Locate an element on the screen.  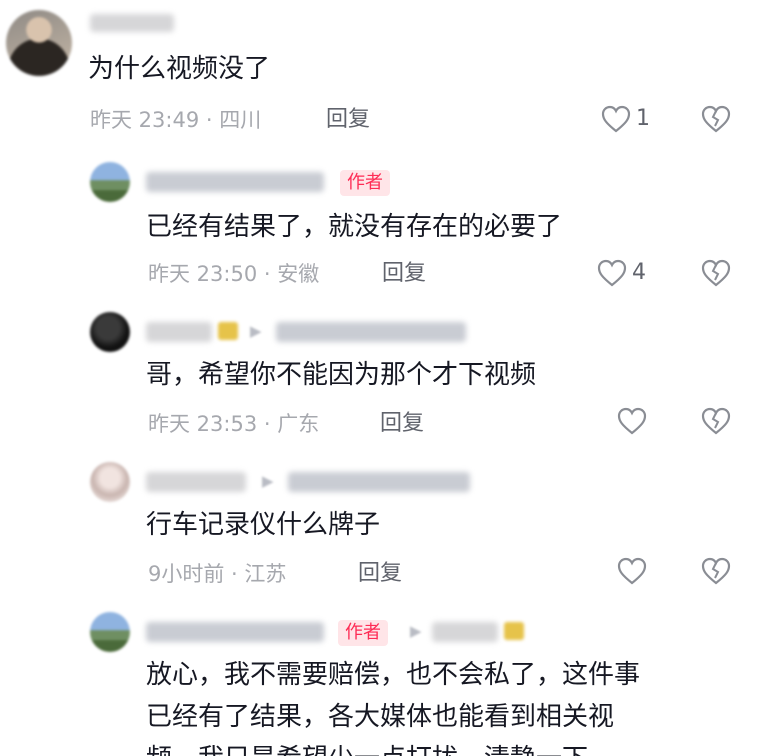
like-count: 1 is located at coordinates (643, 118).